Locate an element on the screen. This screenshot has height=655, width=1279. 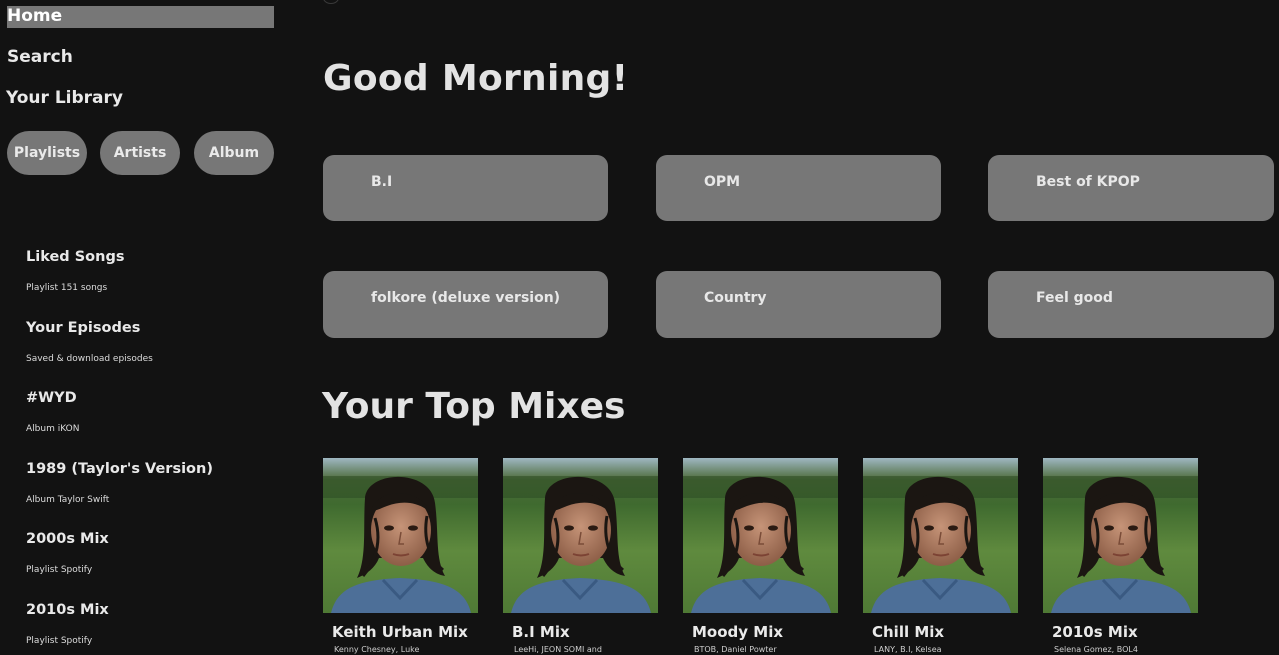
quick-pick-label: Feel good is located at coordinates (1074, 298).